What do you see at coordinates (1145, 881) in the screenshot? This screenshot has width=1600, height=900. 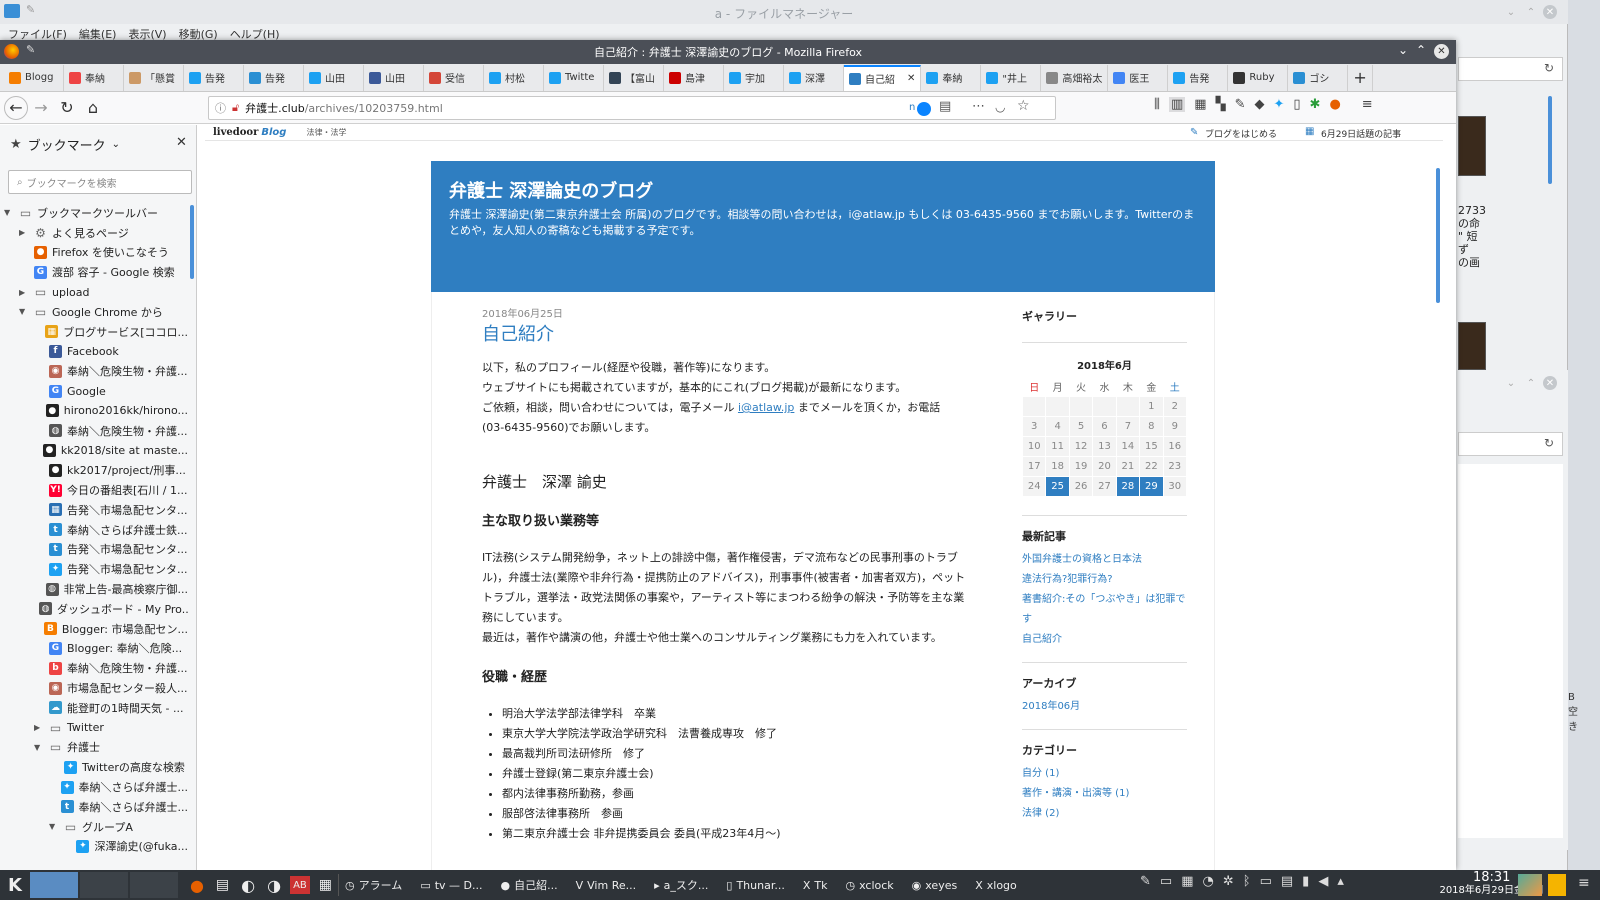 I see `pen-tray-icon: ✎` at bounding box center [1145, 881].